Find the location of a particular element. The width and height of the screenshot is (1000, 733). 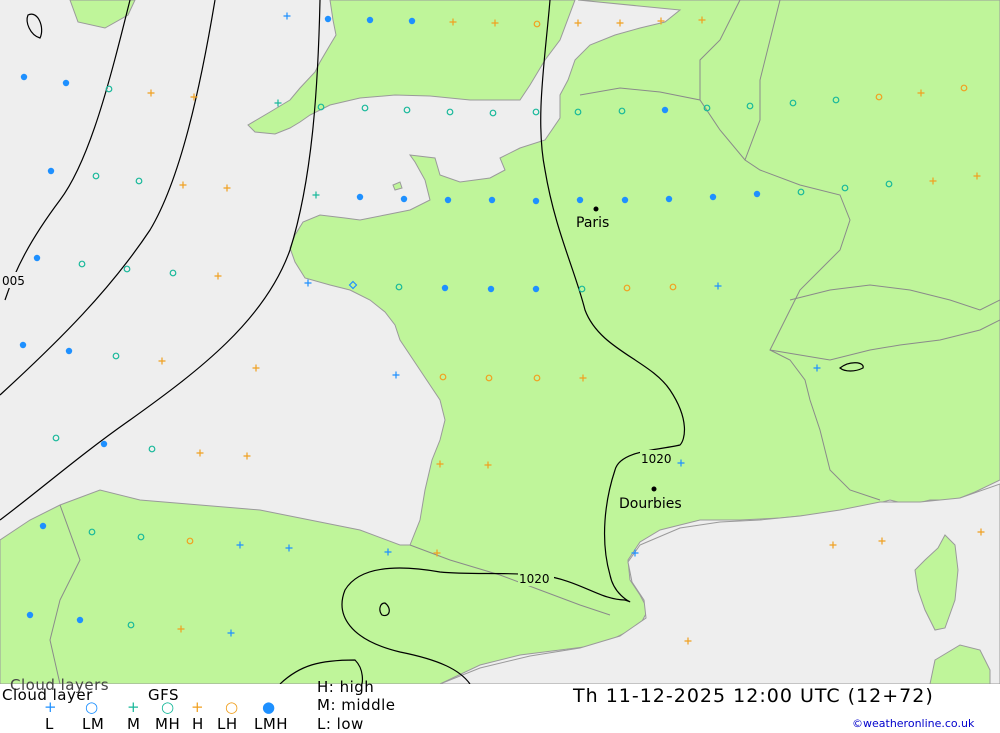

legend-code: LM is located at coordinates (93, 724).